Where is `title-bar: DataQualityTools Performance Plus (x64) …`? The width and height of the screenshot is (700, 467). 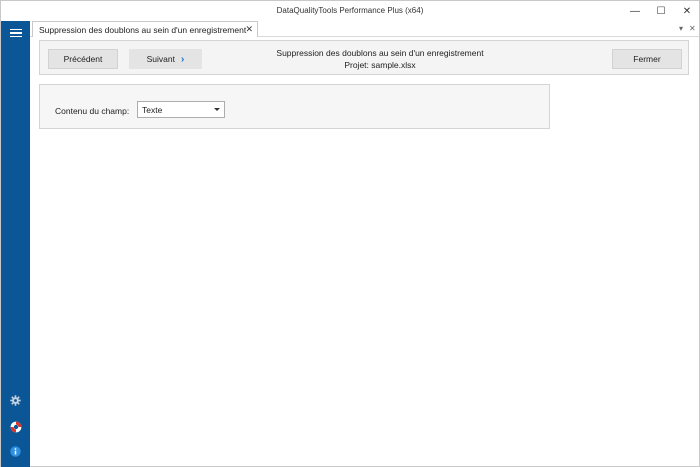 title-bar: DataQualityTools Performance Plus (x64) … is located at coordinates (350, 11).